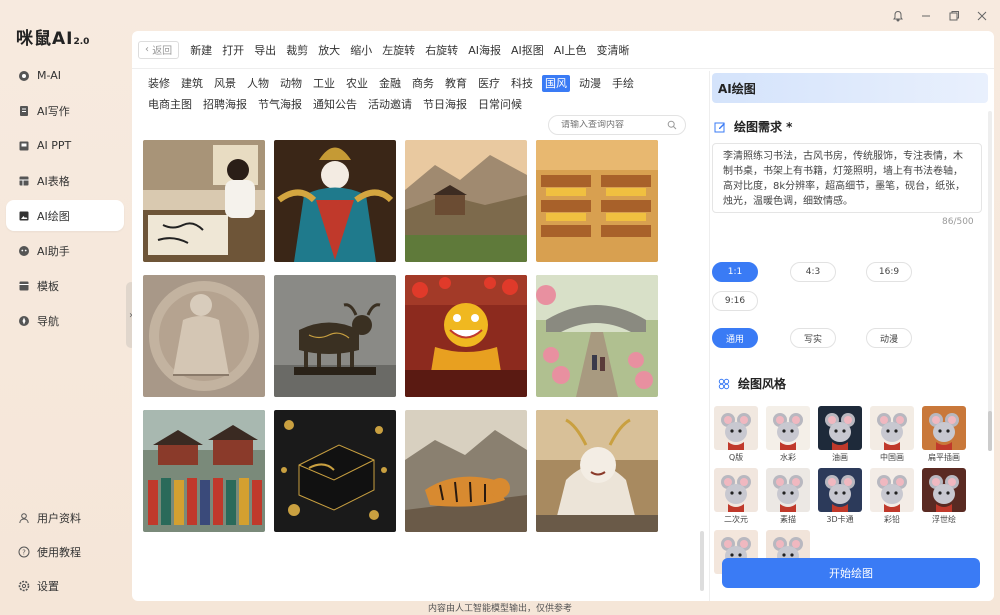 The height and width of the screenshot is (615, 1000). Describe the element at coordinates (335, 104) in the screenshot. I see `category-tab: 通知公告` at that location.